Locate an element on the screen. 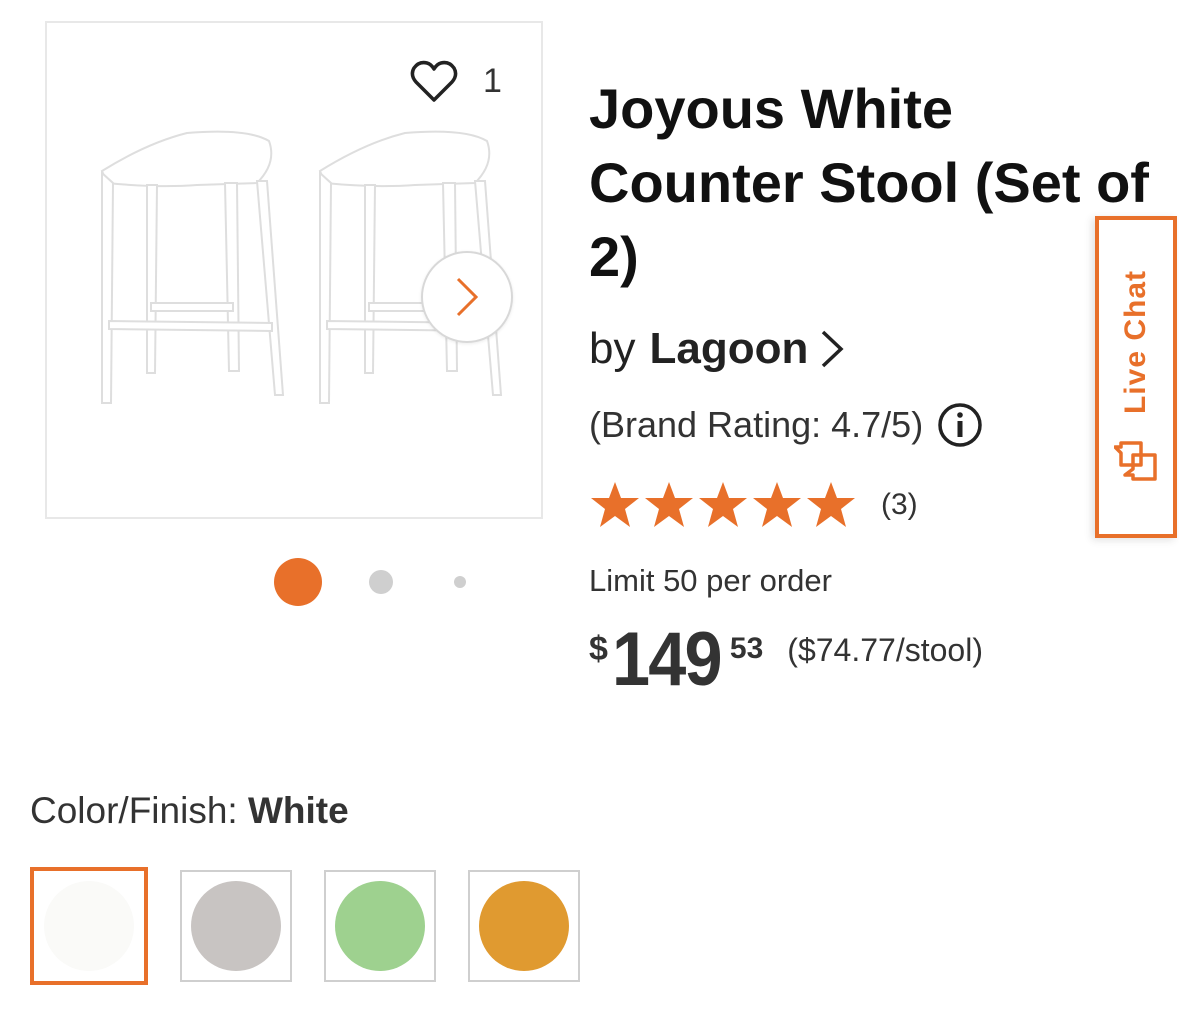 This screenshot has height=1014, width=1179. heart-icon is located at coordinates (434, 81).